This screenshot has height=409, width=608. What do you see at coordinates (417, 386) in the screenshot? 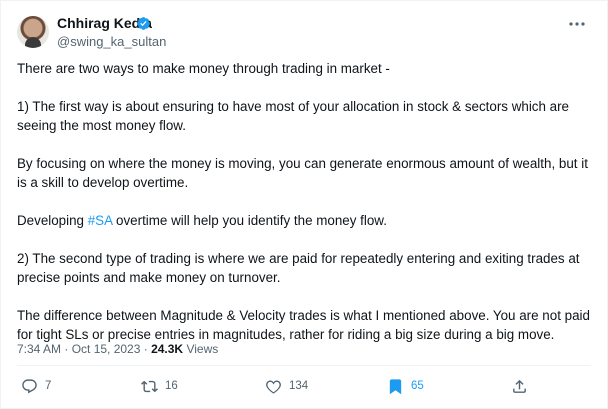
I see `bookmark-count: 65` at bounding box center [417, 386].